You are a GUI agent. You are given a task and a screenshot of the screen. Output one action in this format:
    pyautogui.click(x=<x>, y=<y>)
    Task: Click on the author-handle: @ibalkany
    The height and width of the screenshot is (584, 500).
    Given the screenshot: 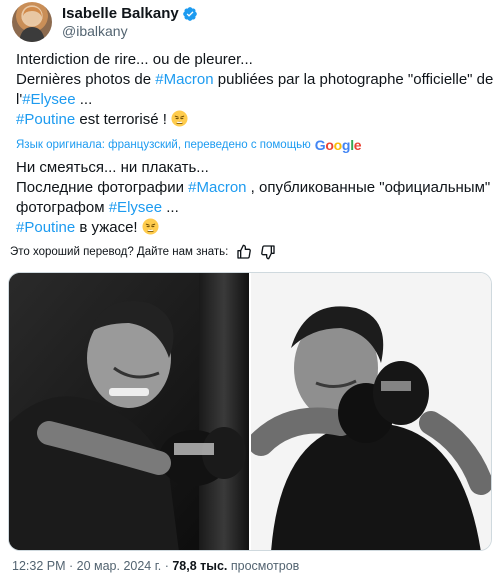 What is the action you would take?
    pyautogui.click(x=130, y=31)
    